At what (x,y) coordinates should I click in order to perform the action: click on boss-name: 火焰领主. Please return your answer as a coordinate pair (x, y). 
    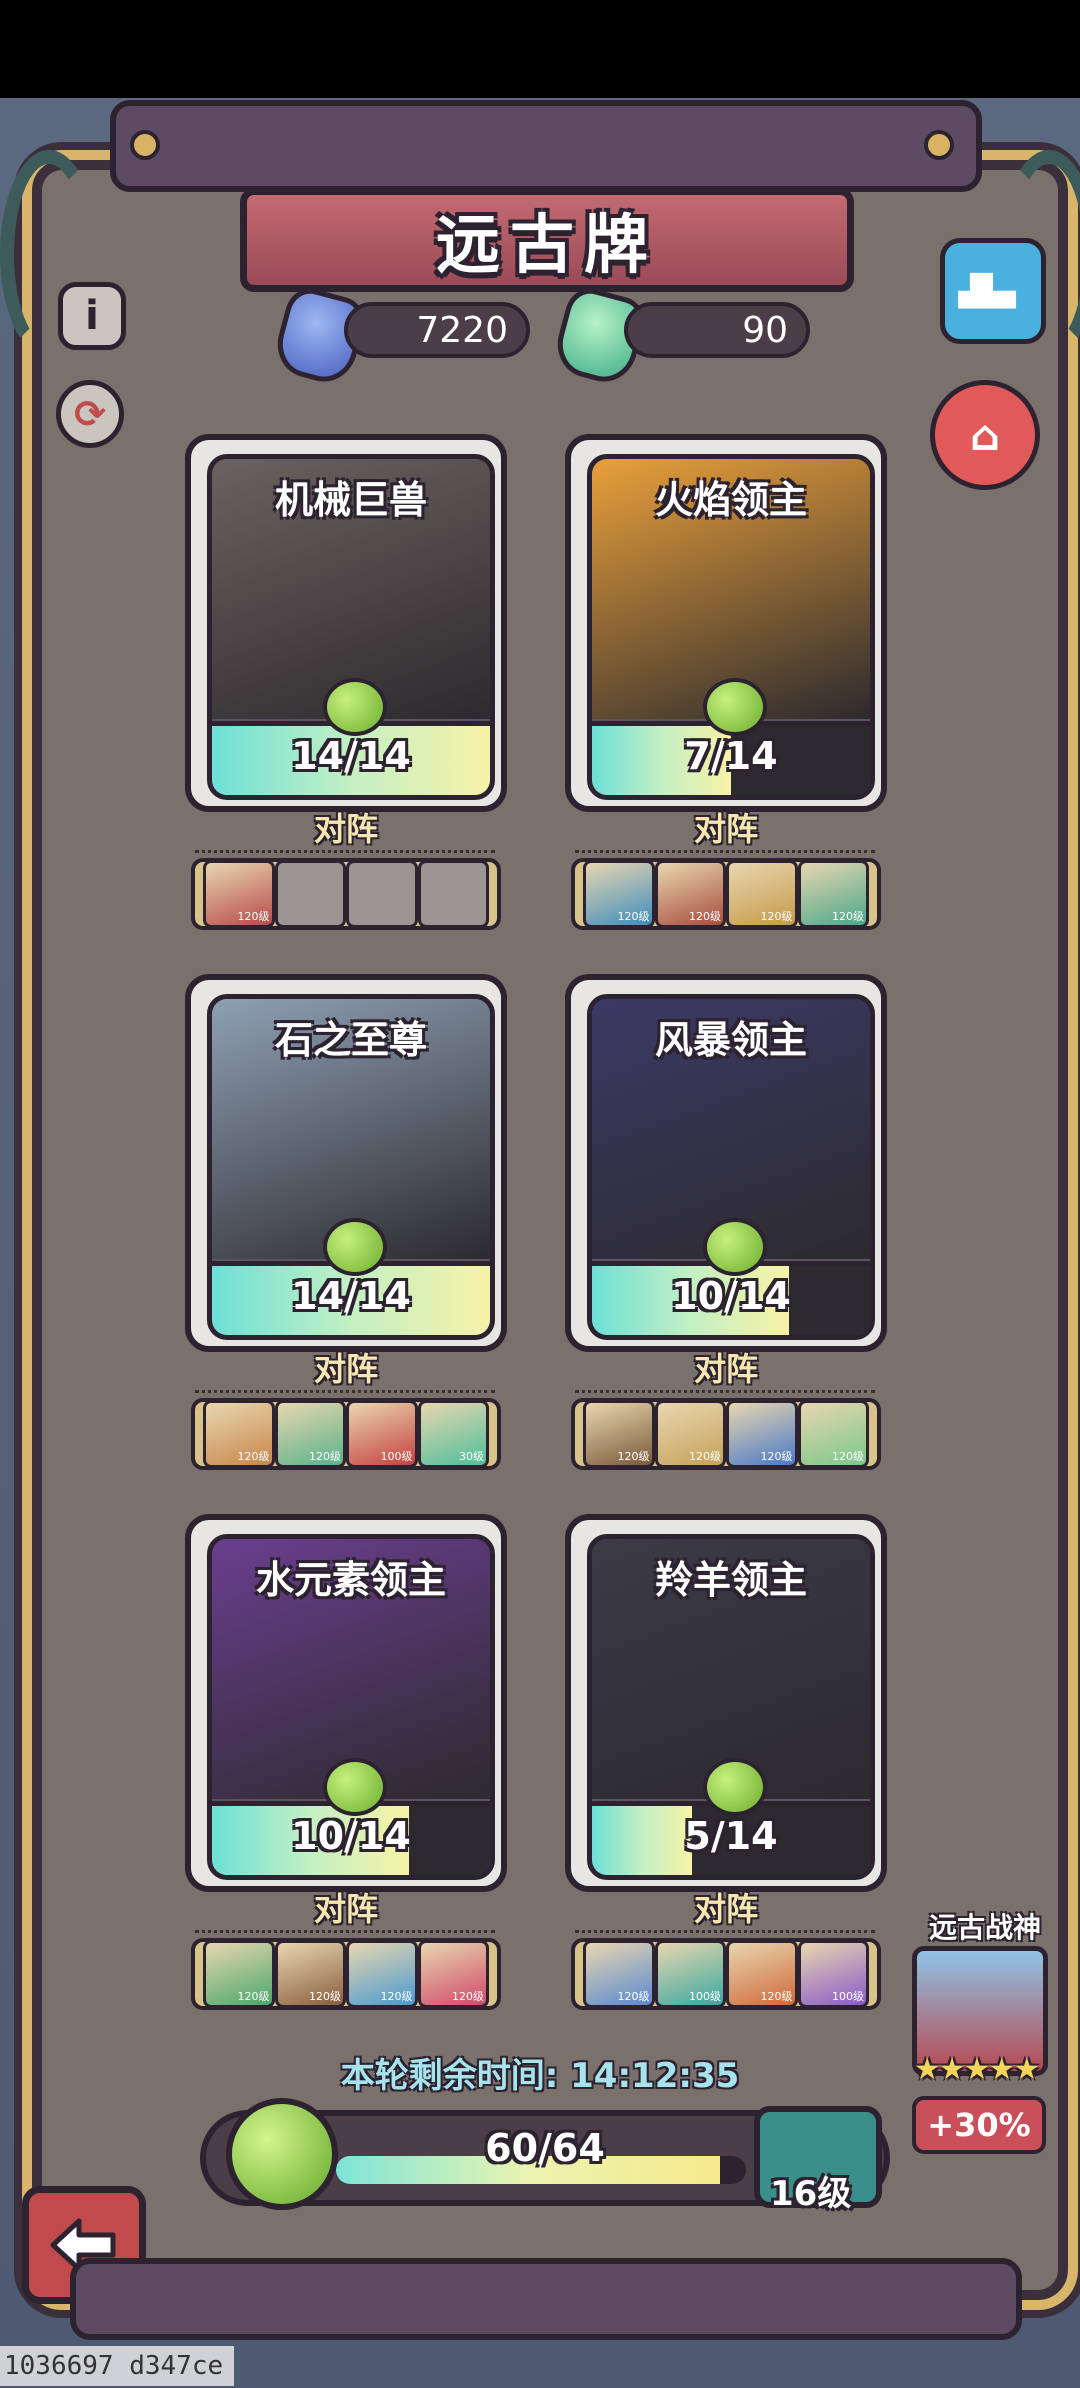
    Looking at the image, I should click on (730, 500).